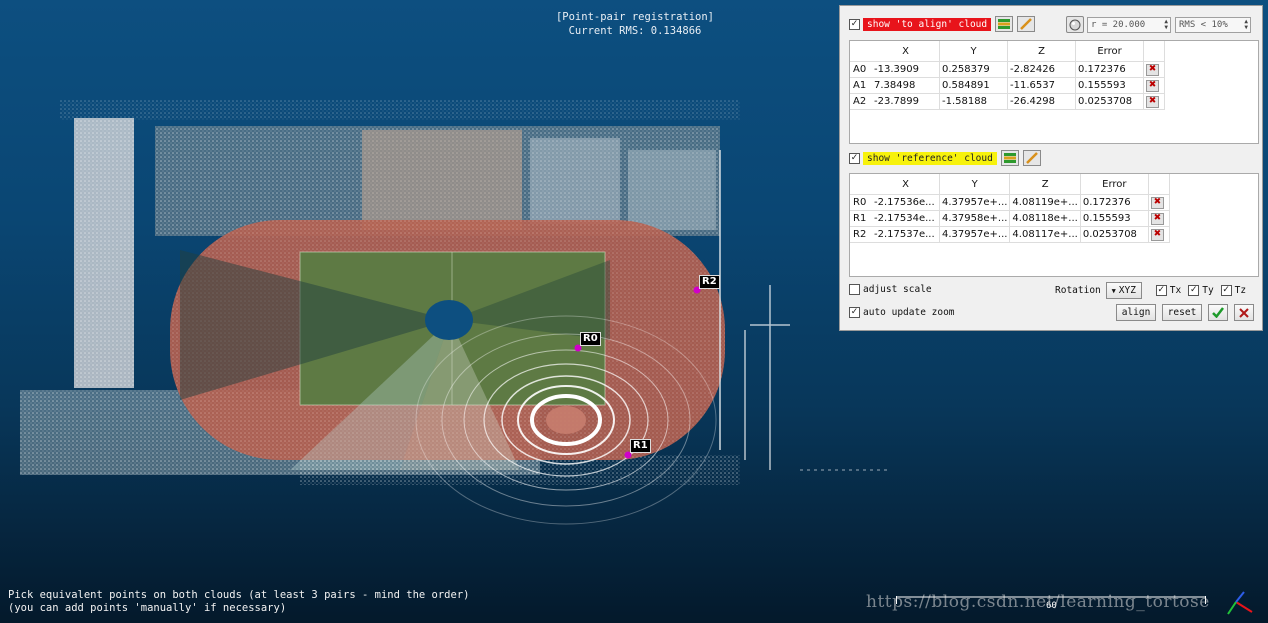 This screenshot has height=623, width=1268. I want to click on align-header-z: Z, so click(1041, 51).